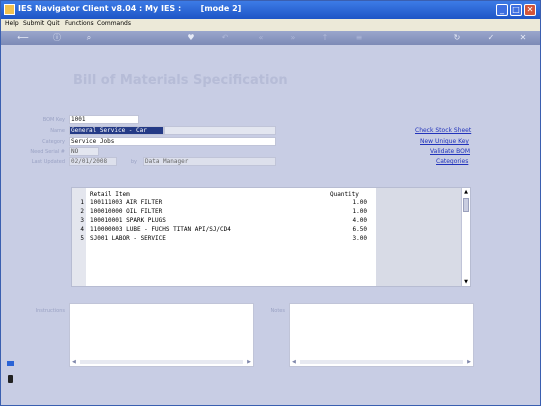  I want to click on instructions-label: Instructions, so click(50, 311).